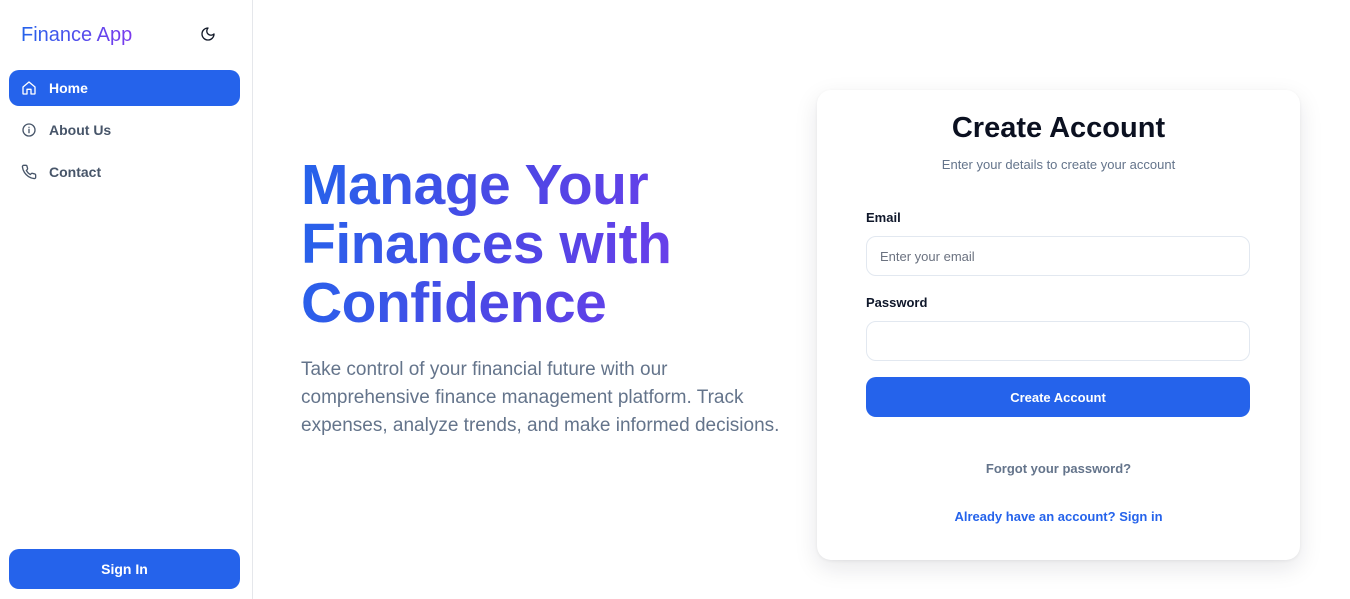  What do you see at coordinates (897, 302) in the screenshot?
I see `password-label: Password` at bounding box center [897, 302].